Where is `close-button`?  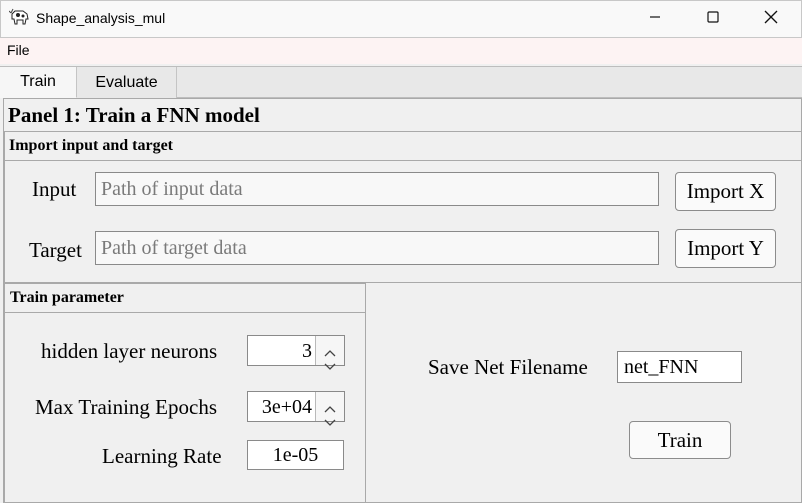 close-button is located at coordinates (771, 19).